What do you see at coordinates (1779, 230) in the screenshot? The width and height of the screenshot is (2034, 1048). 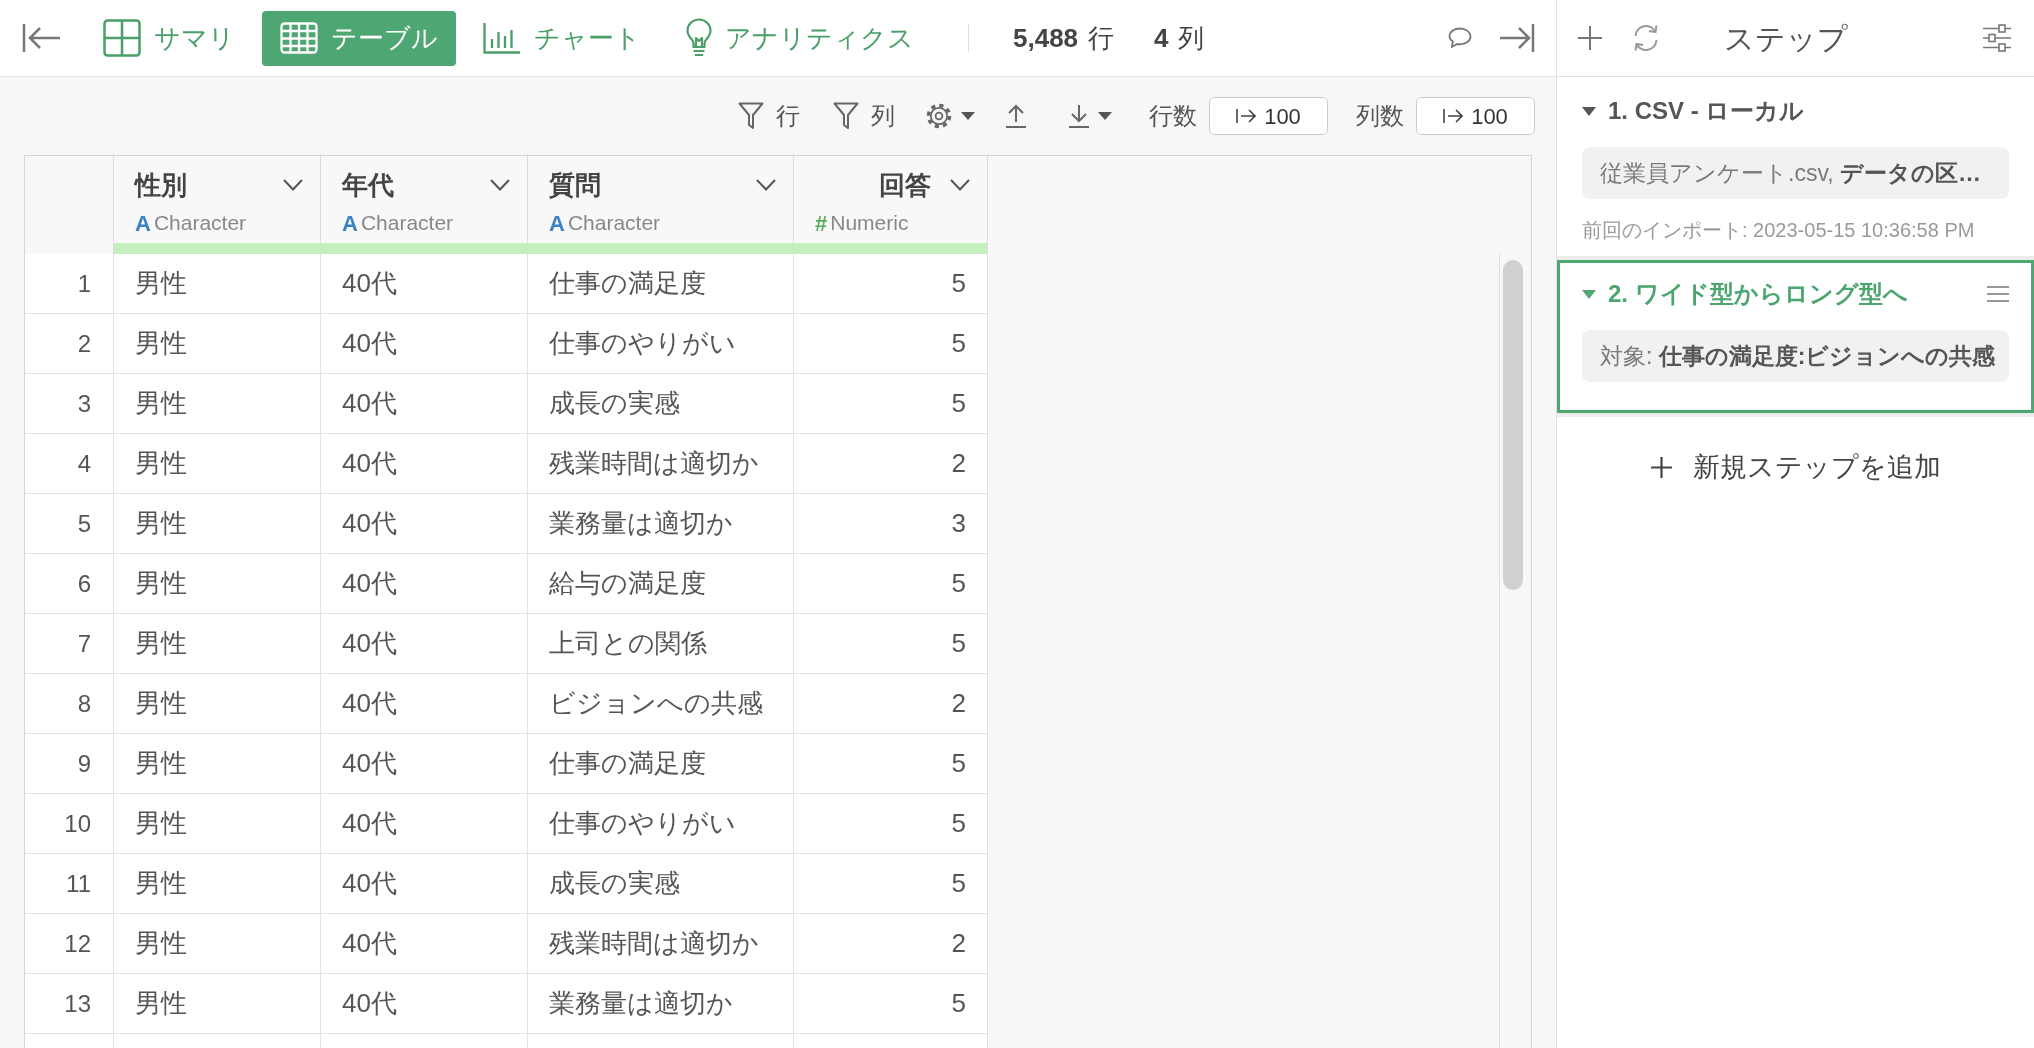 I see `step-note: 前回のインポート: 2023-05-15 10:36:58 PM` at bounding box center [1779, 230].